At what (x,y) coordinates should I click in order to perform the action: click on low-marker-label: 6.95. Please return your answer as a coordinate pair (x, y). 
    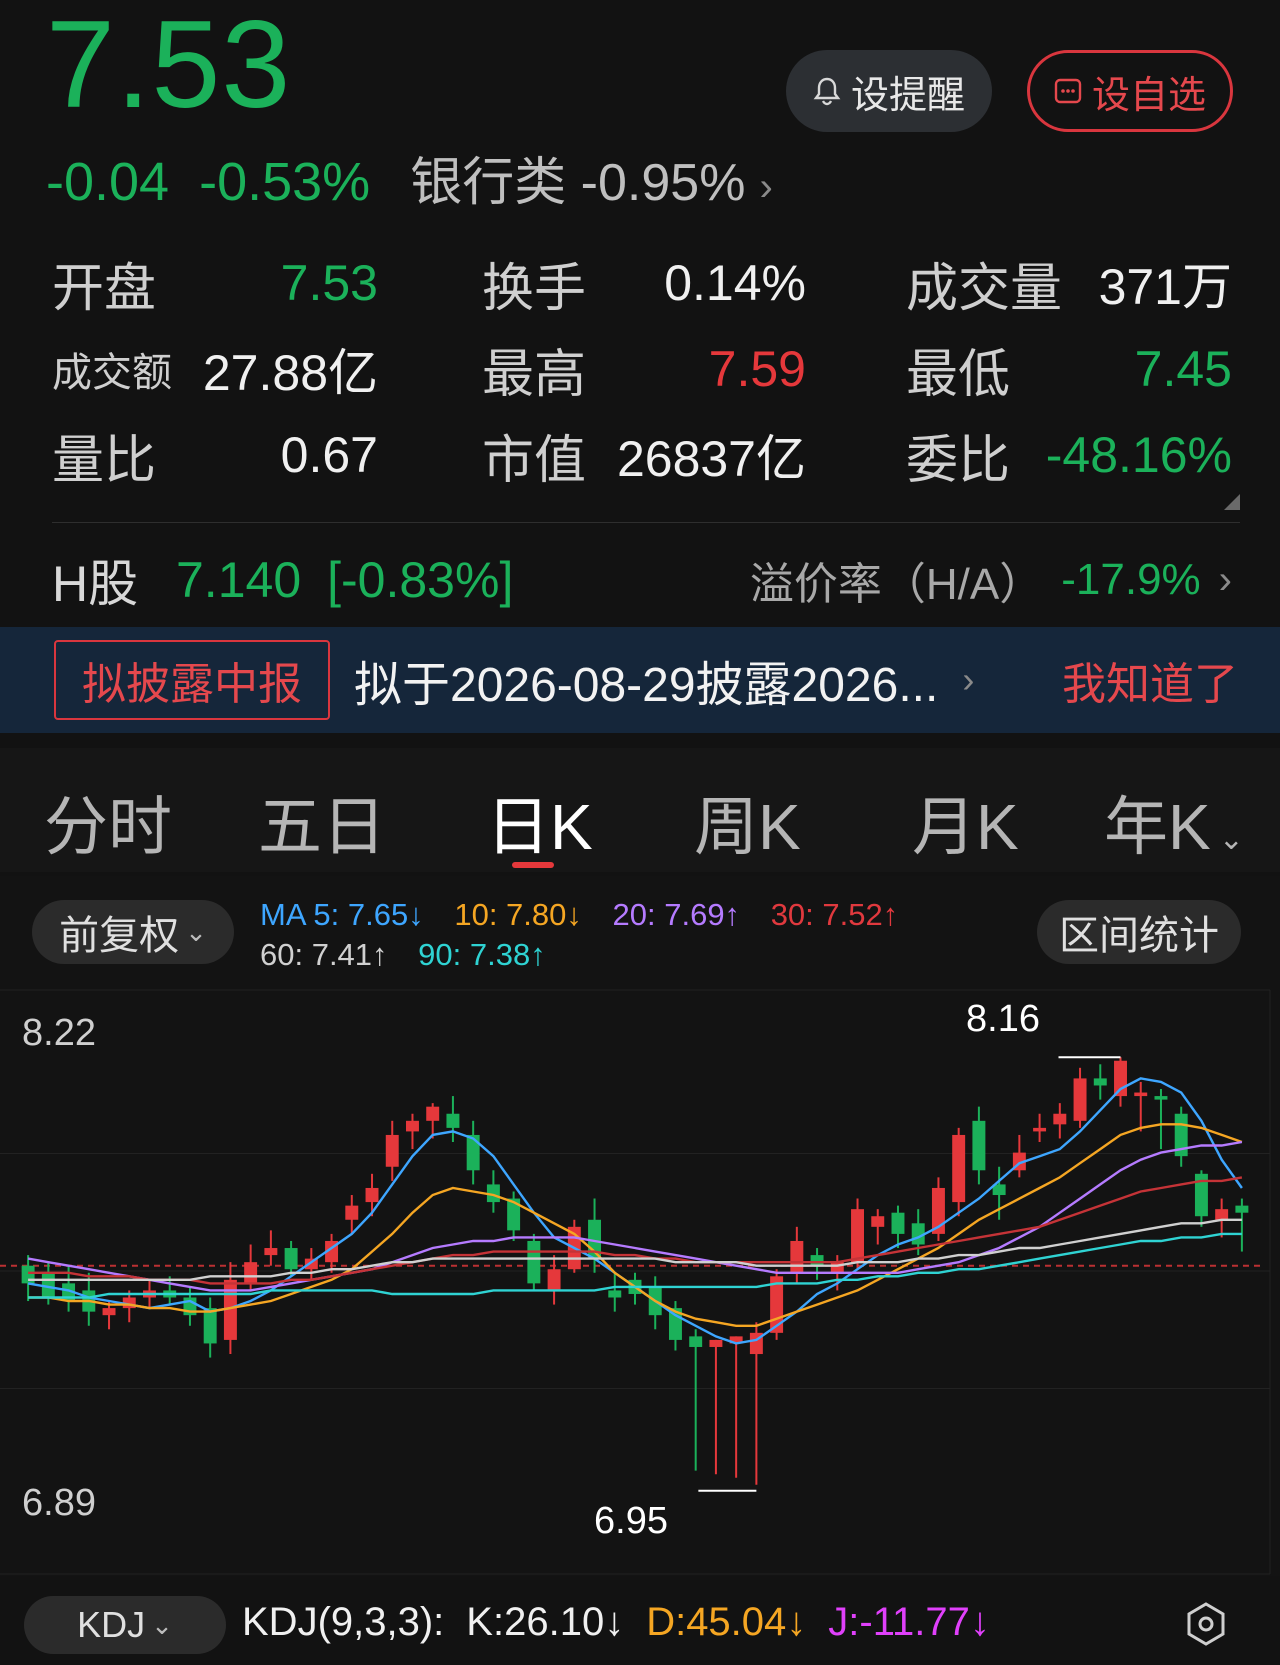
    Looking at the image, I should click on (631, 1521).